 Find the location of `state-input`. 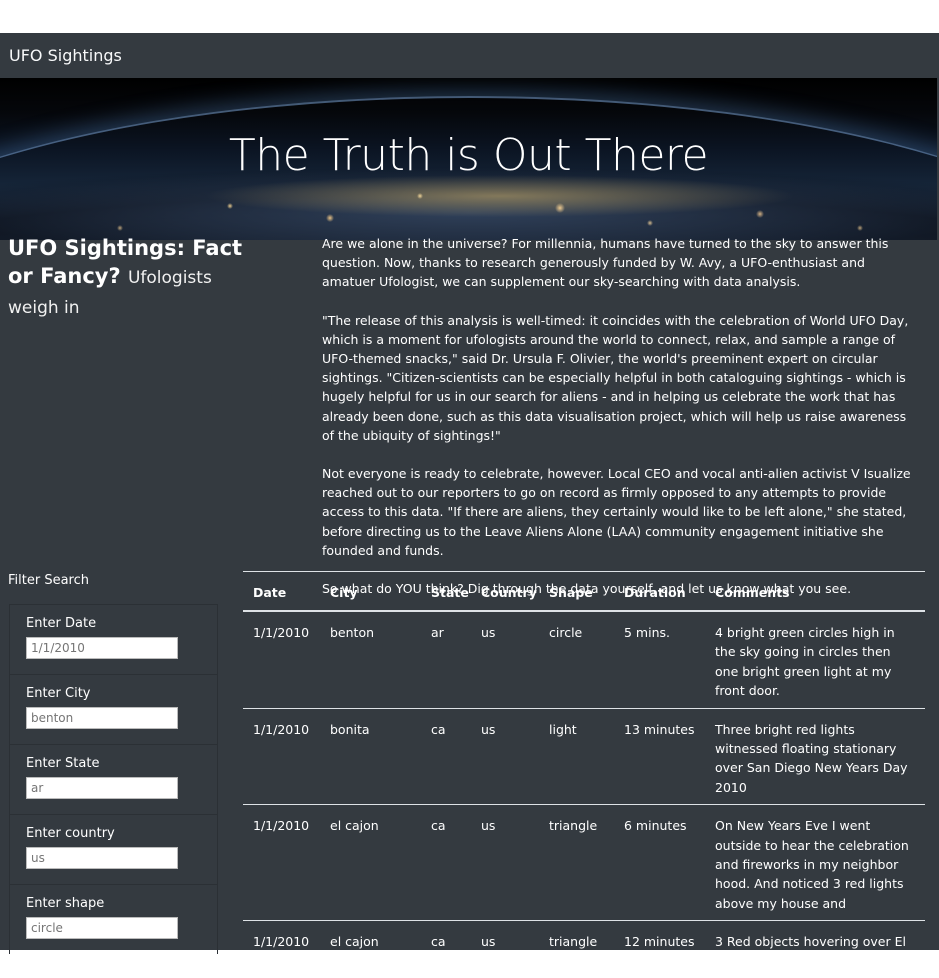

state-input is located at coordinates (102, 788).